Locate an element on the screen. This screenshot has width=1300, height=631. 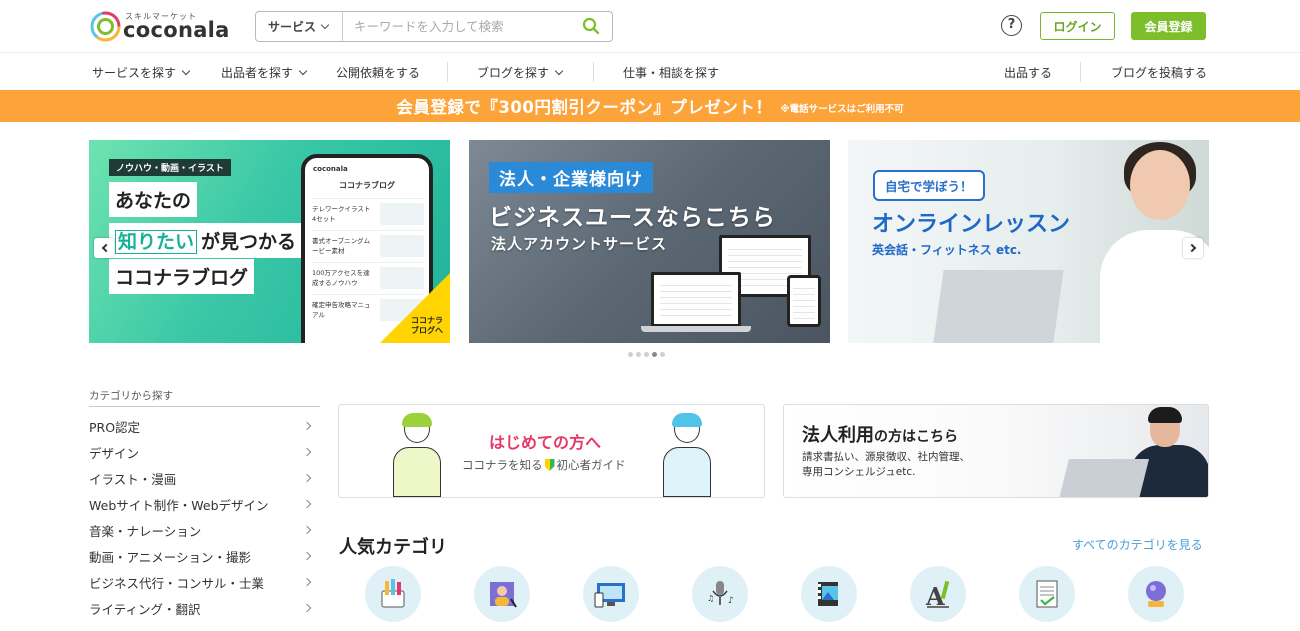
card-subtitle-pre: ココナラを知る is located at coordinates (502, 465).